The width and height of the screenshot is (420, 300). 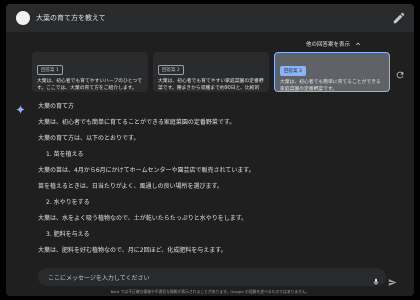 I want to click on draft-card-3: 回答案 3 大葉は、初心者でも簡単に育てることができる家庭菜園の定番野菜です。, so click(x=332, y=72).